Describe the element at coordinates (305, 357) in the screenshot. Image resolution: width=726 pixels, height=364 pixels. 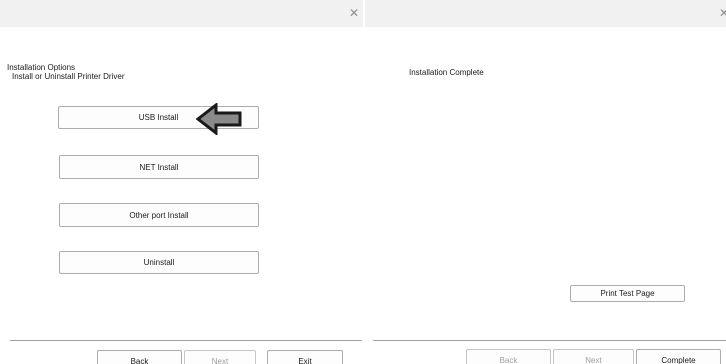
I see `exit-button: Exit` at that location.